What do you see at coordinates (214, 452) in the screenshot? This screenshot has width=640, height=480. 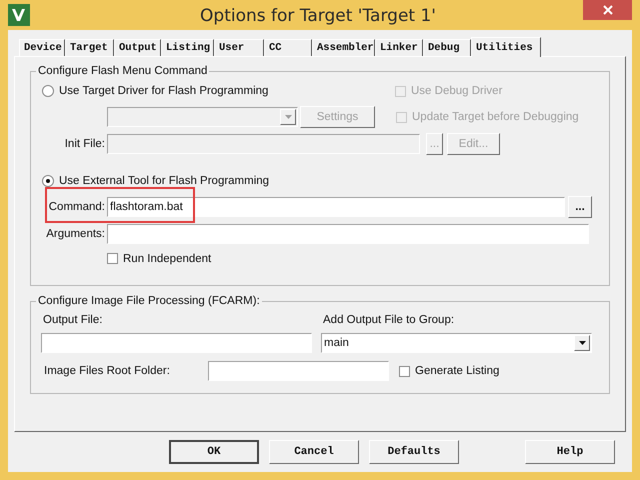 I see `dialog-button: OK` at bounding box center [214, 452].